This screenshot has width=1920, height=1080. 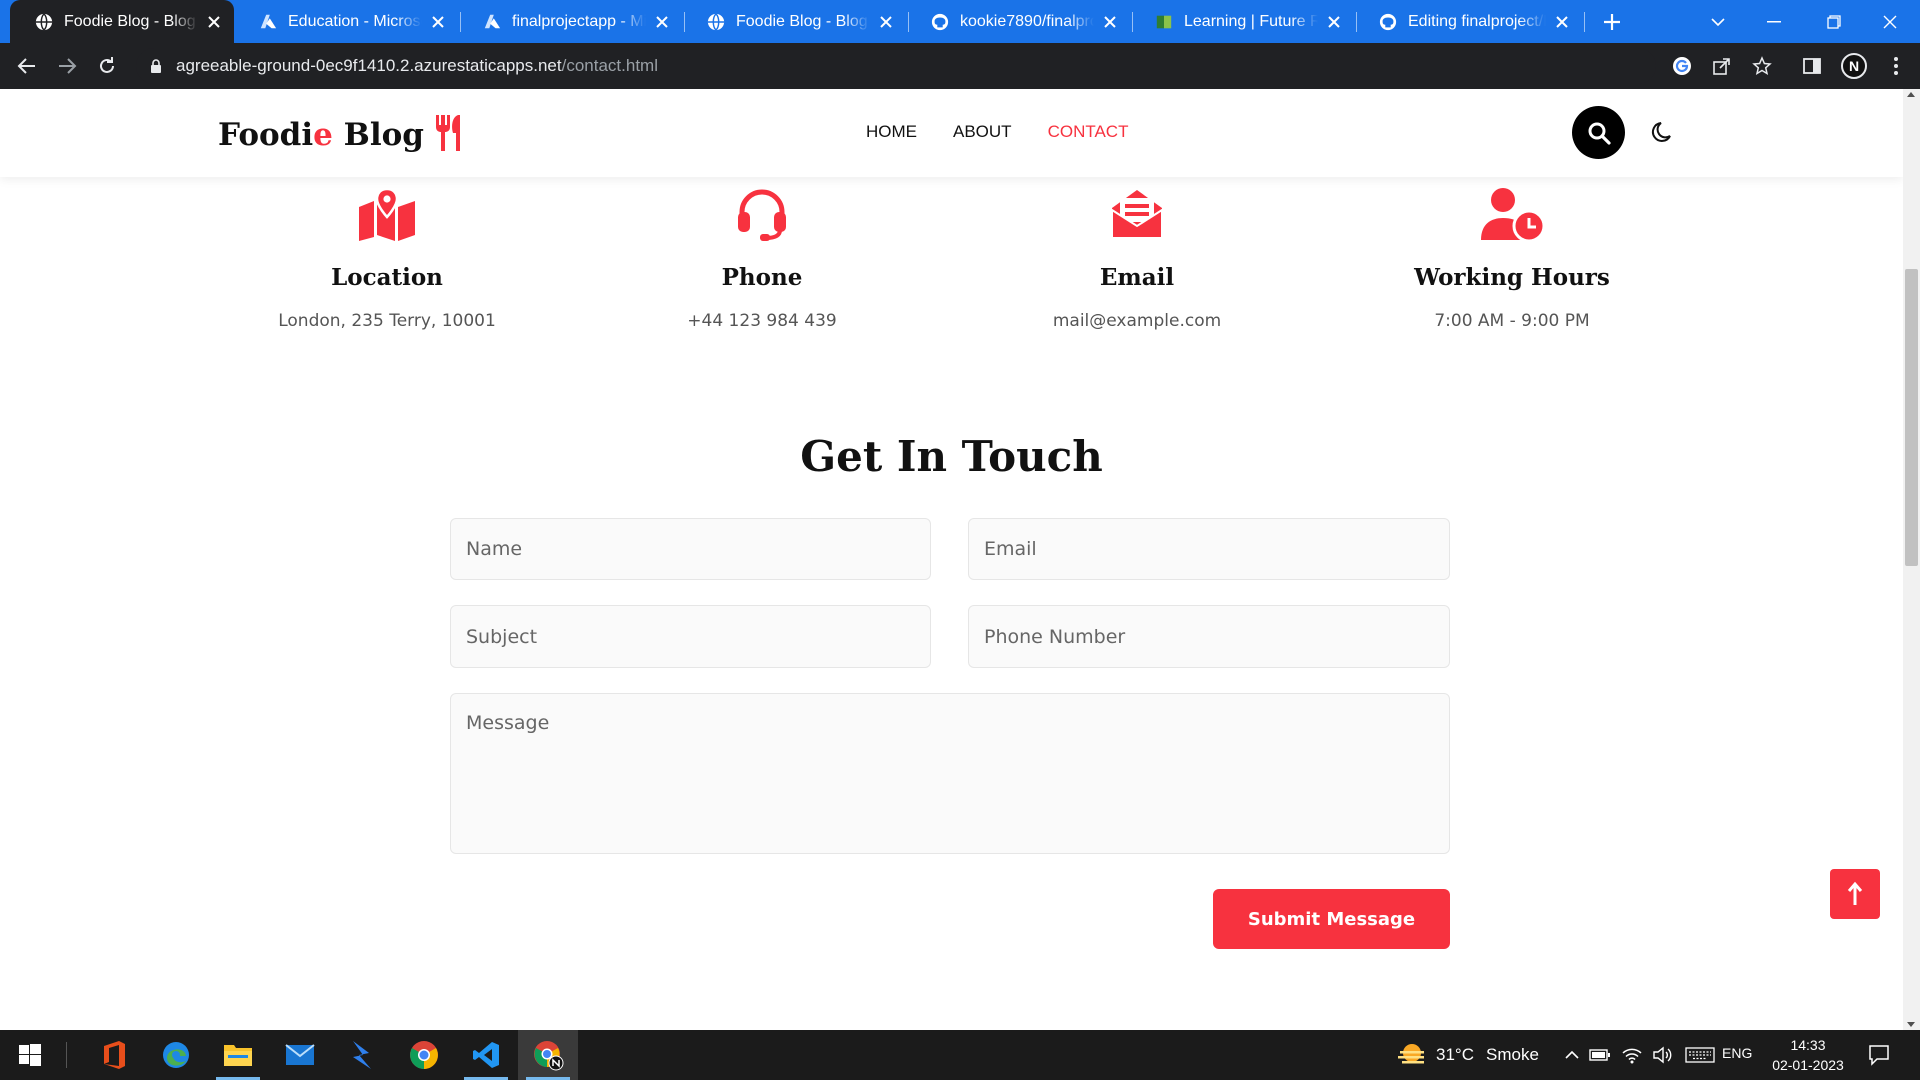 I want to click on chrome-profile-icon, so click(x=548, y=1055).